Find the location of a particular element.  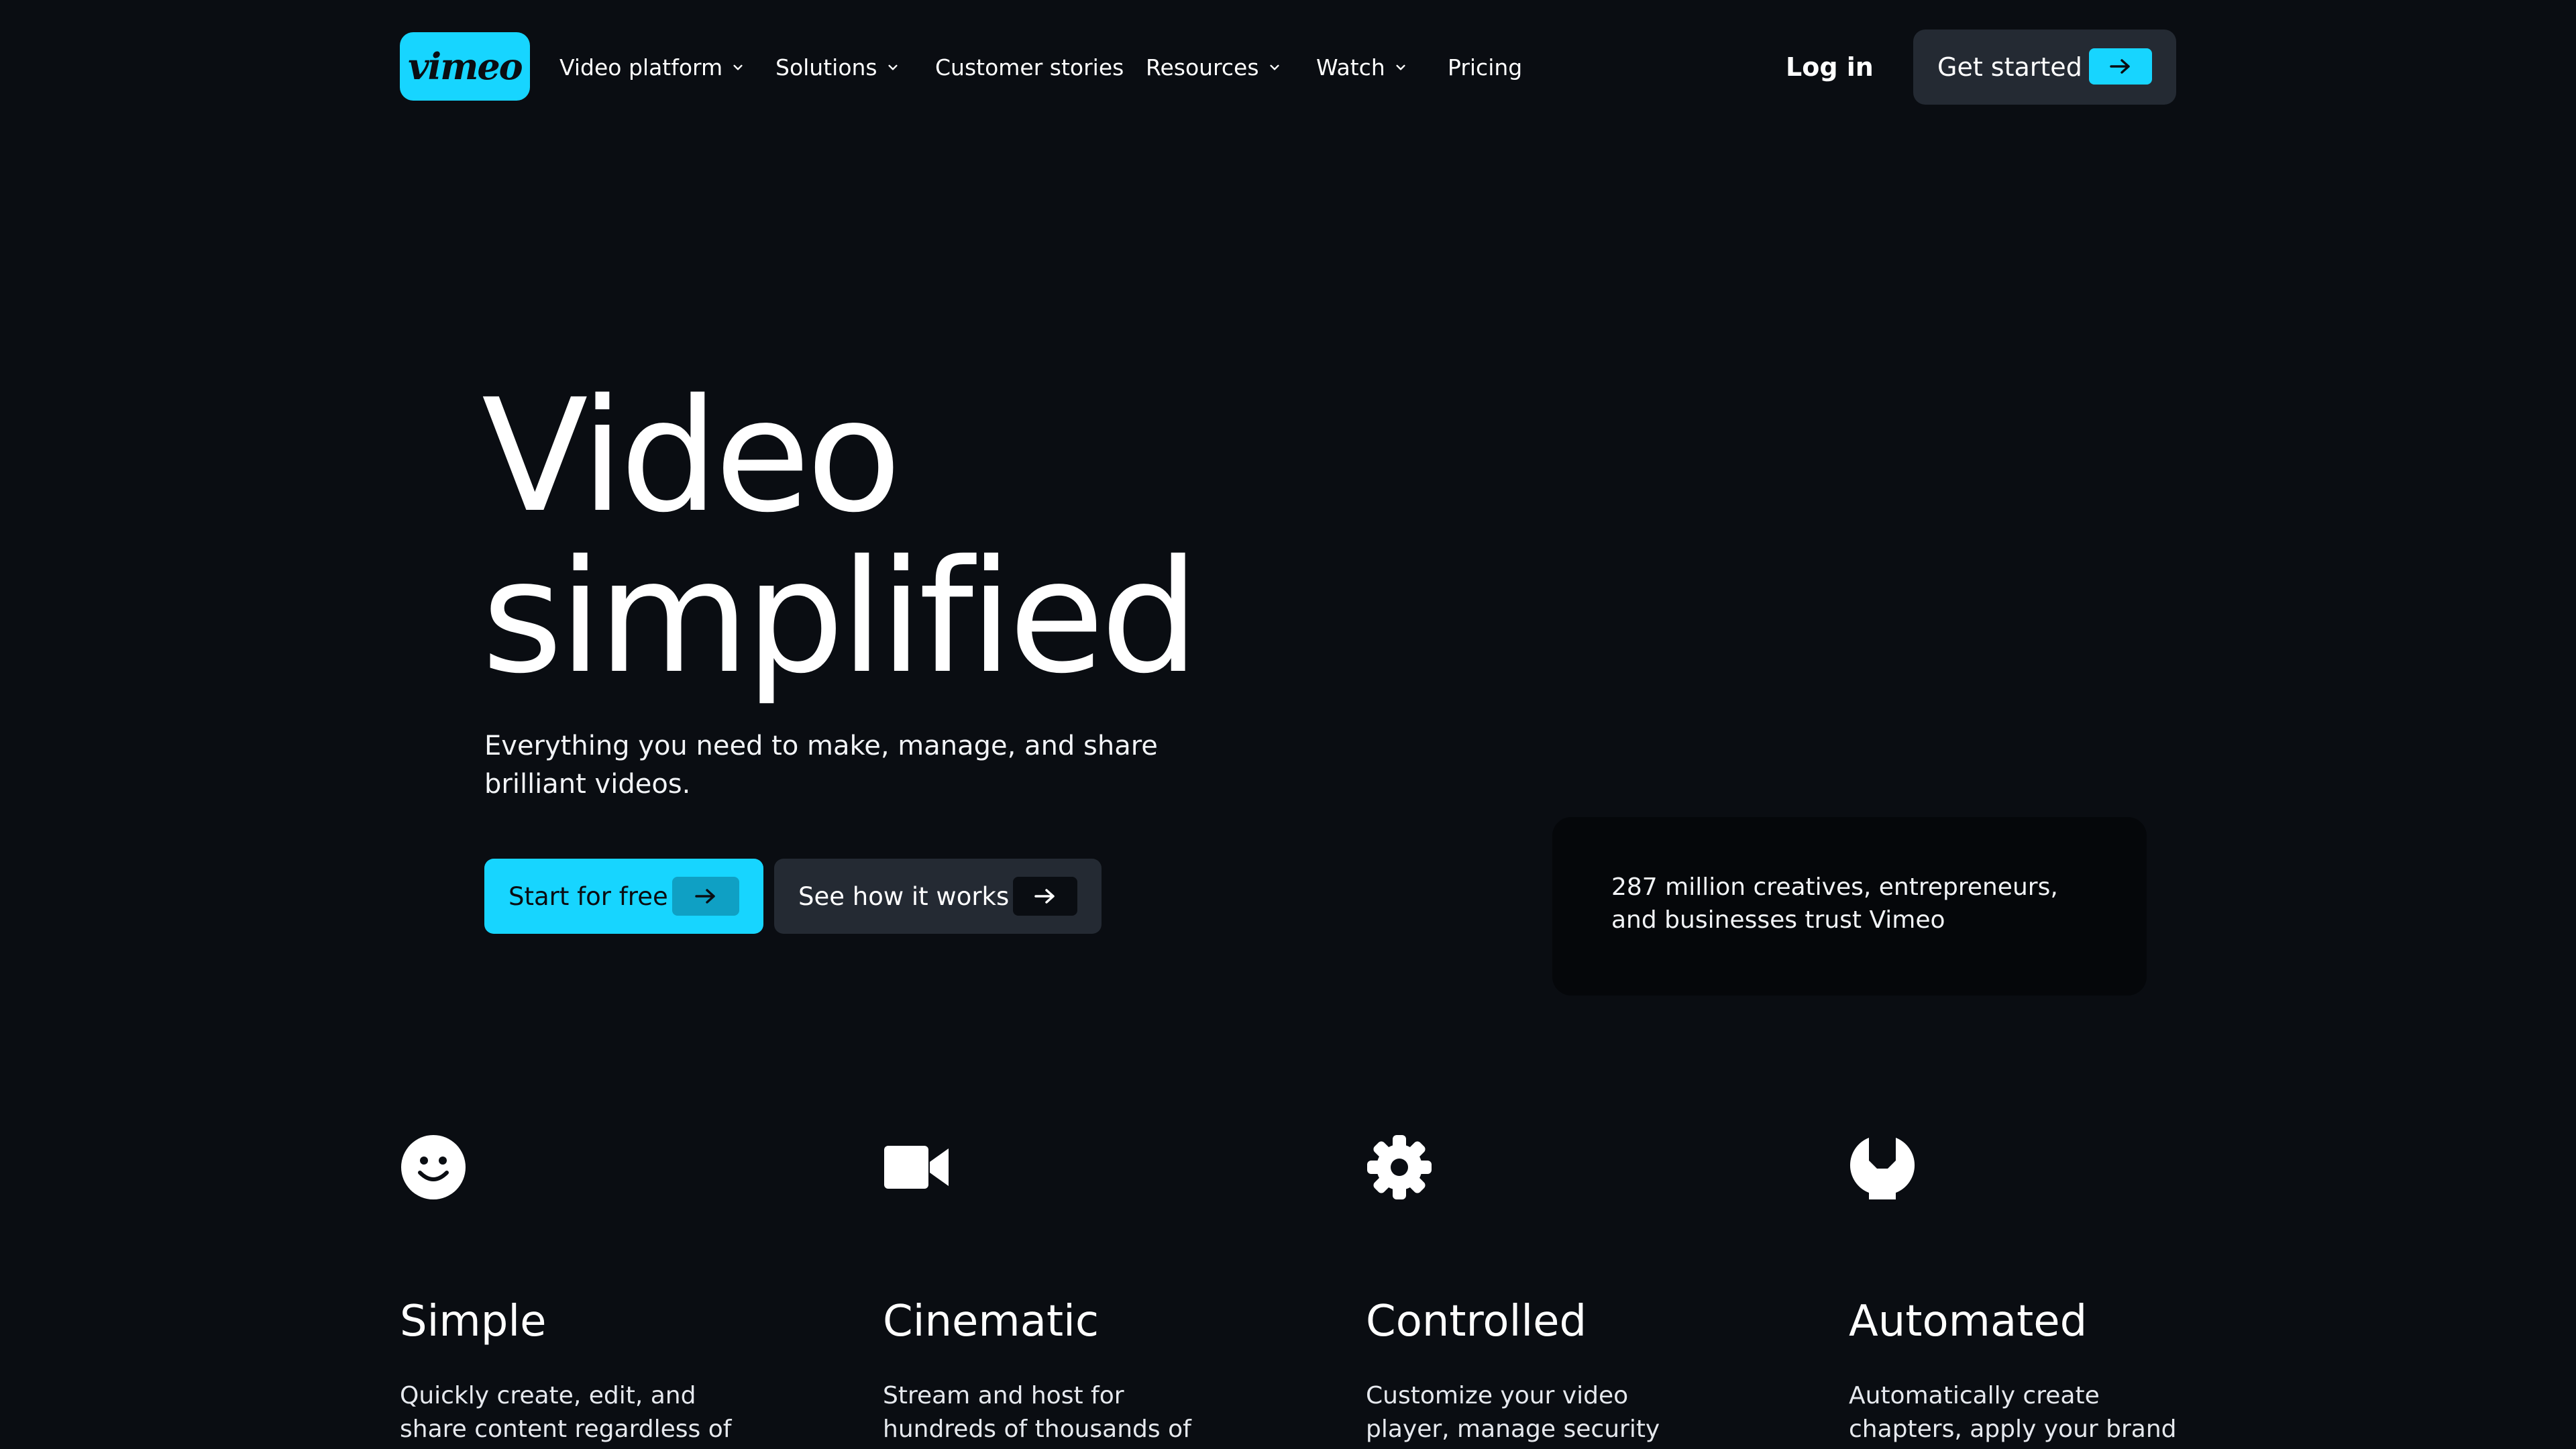

login-link: Log in is located at coordinates (1830, 67).